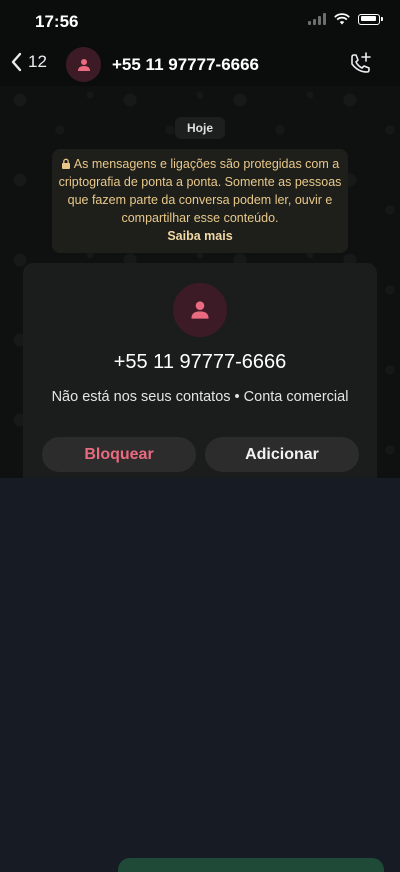 The width and height of the screenshot is (400, 872). I want to click on add-call-button, so click(361, 66).